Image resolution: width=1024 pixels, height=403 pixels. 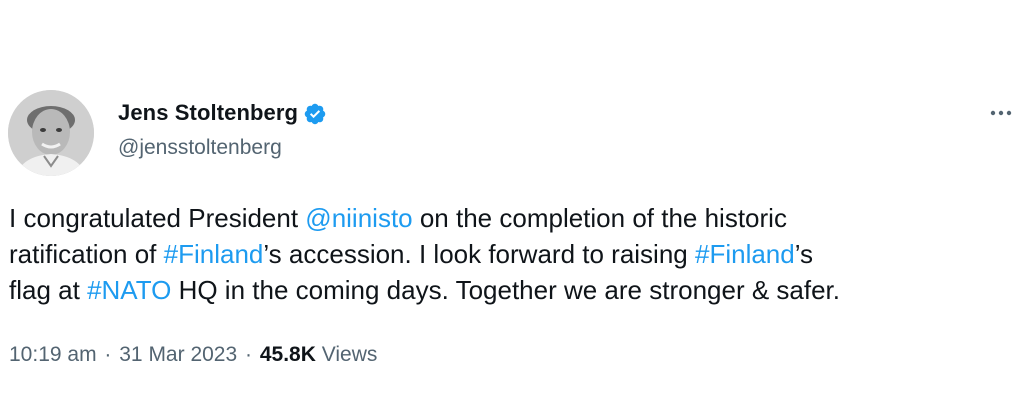 What do you see at coordinates (208, 113) in the screenshot?
I see `display-name: Jens Stoltenberg` at bounding box center [208, 113].